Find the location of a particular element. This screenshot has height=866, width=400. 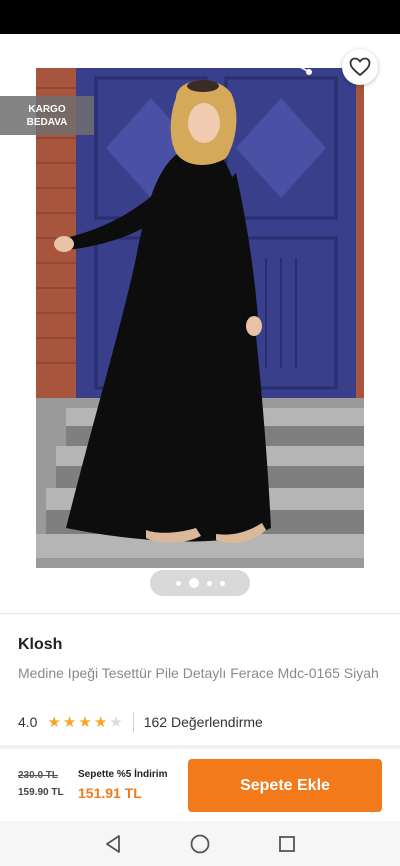

badge-line-2: BEDAVA is located at coordinates (47, 122).